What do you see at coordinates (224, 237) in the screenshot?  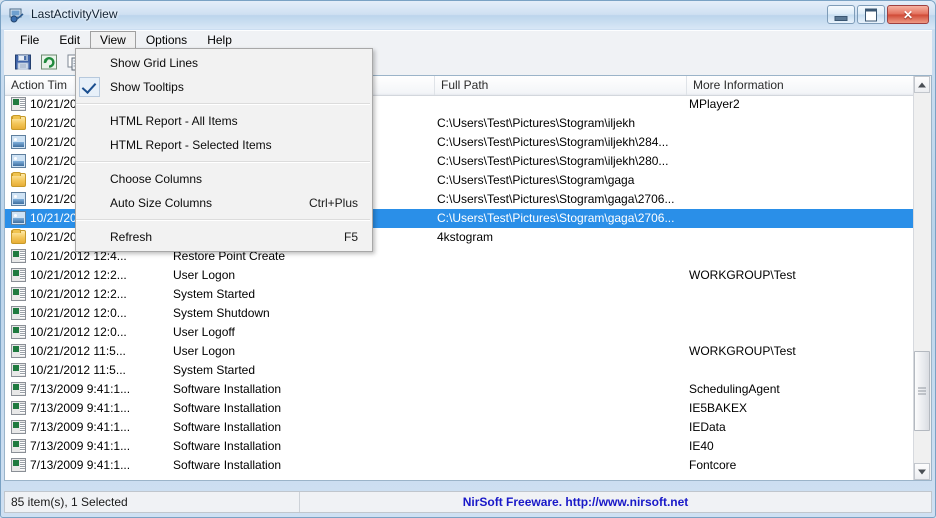 I see `menu-item-refresh: Refresh F5` at bounding box center [224, 237].